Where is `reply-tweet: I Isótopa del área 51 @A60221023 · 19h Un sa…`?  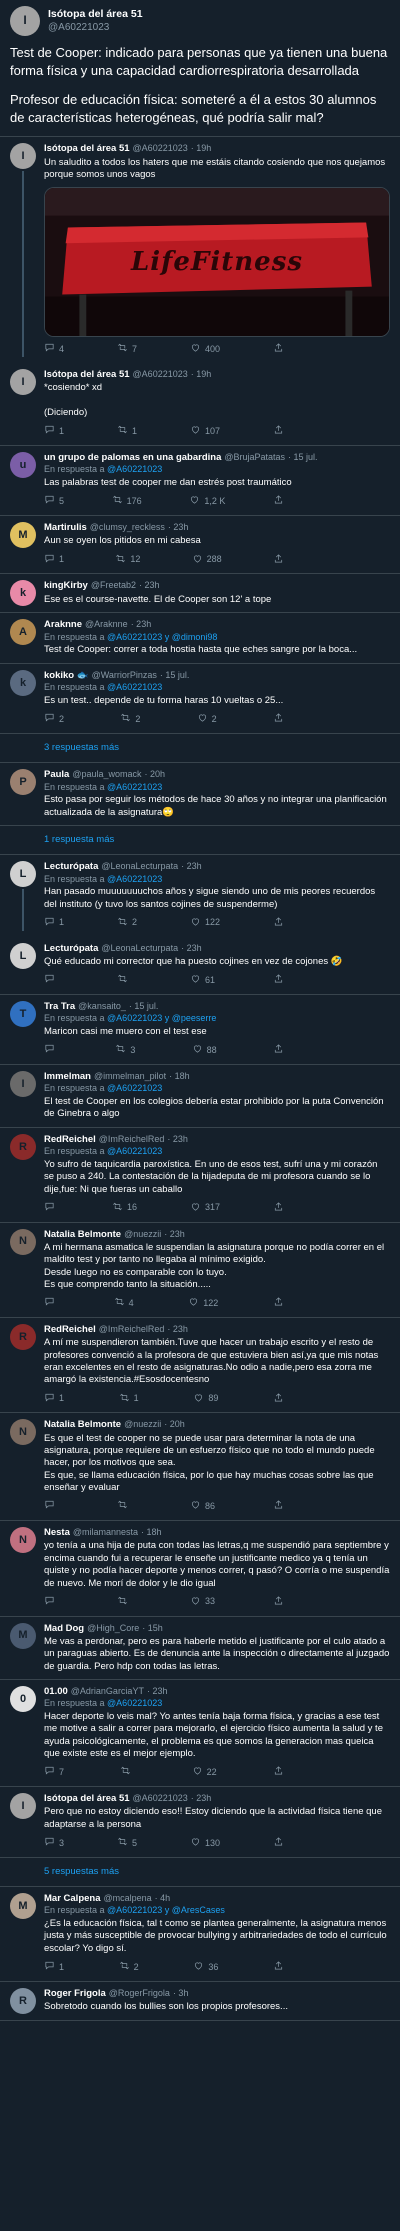 reply-tweet: I Isótopa del área 51 @A60221023 · 19h Un sa… is located at coordinates (200, 250).